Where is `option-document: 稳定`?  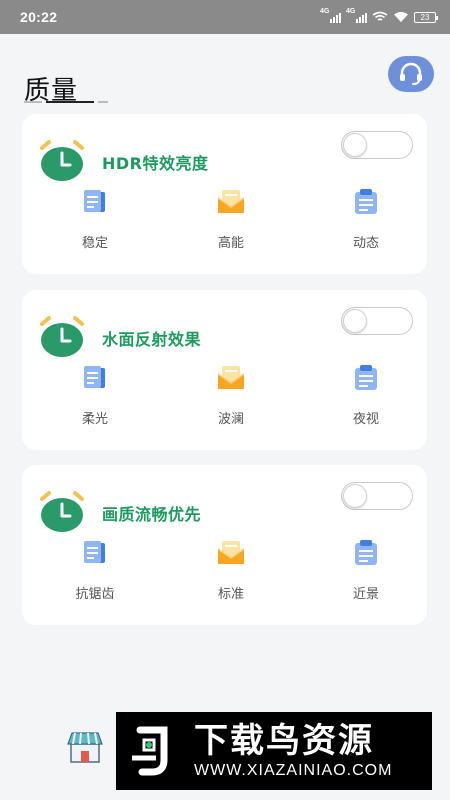
option-document: 稳定 is located at coordinates (95, 221).